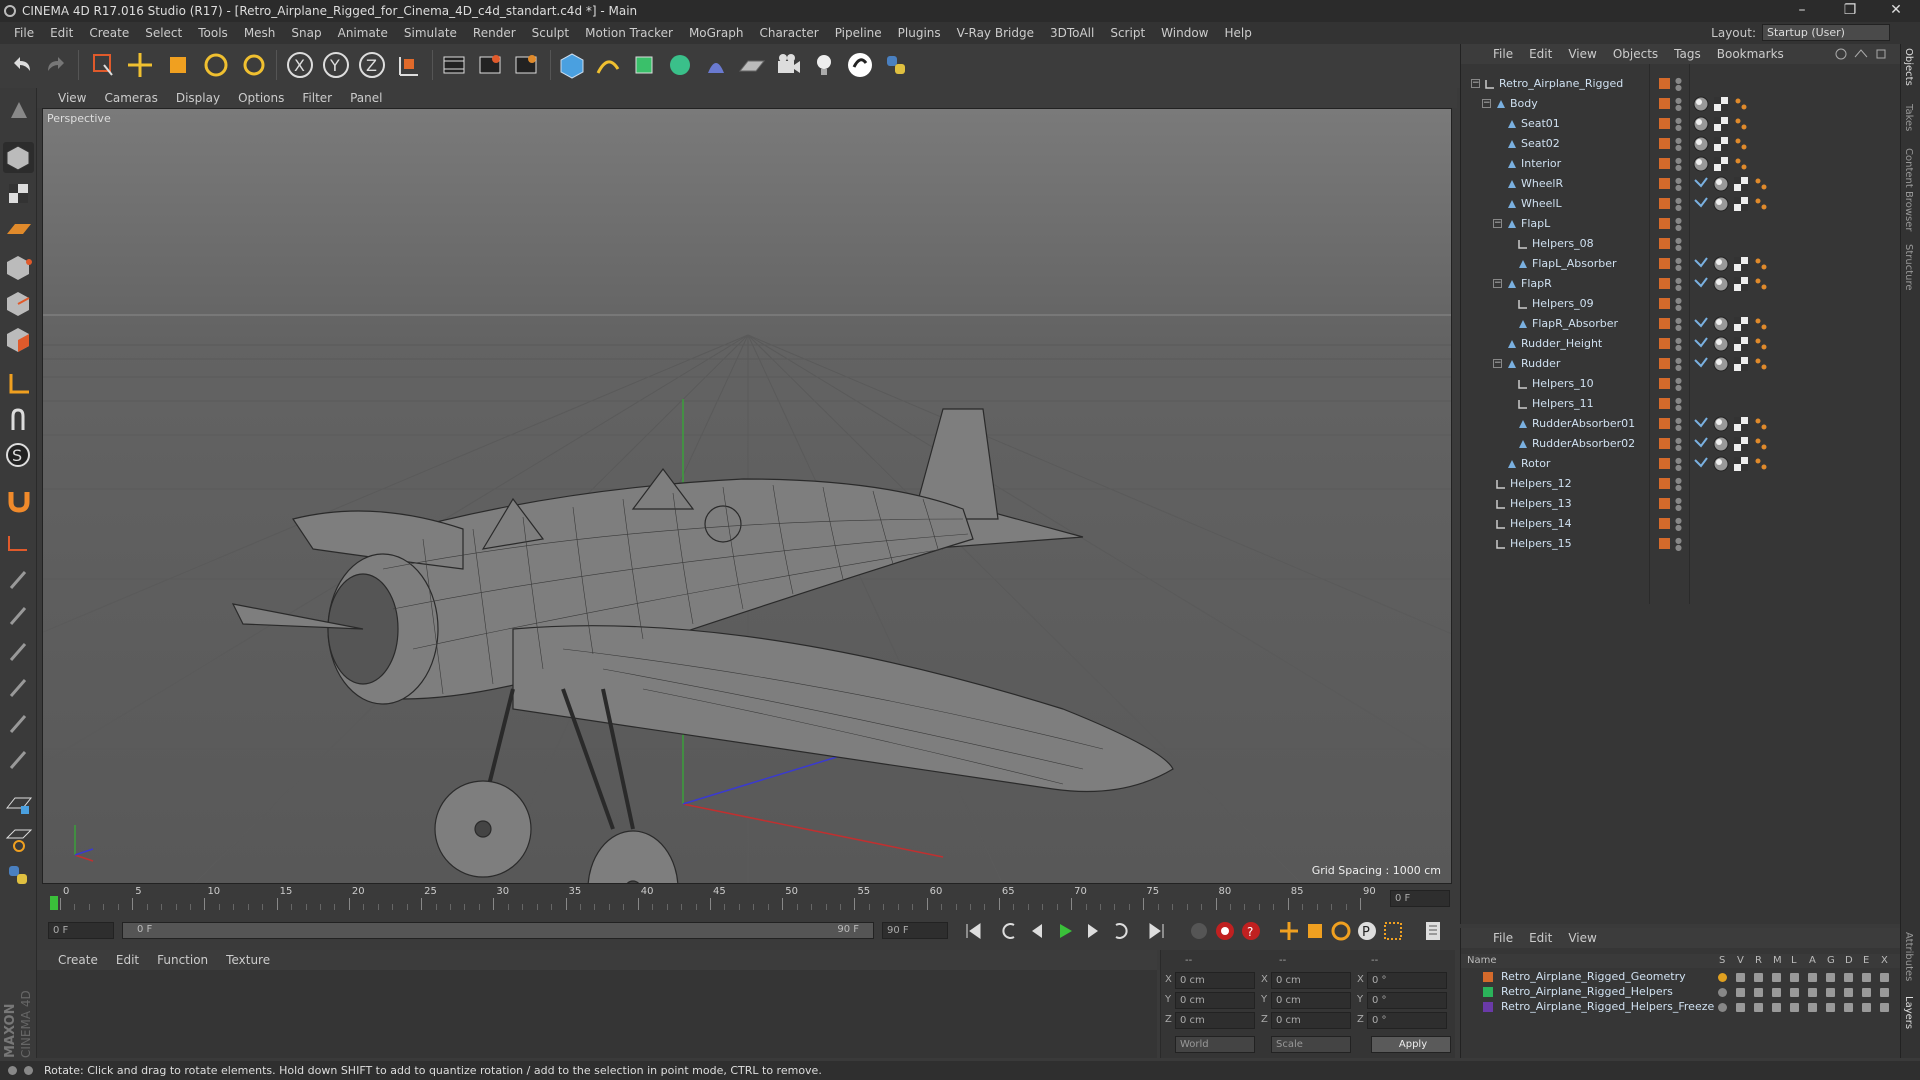 Image resolution: width=1920 pixels, height=1080 pixels. Describe the element at coordinates (1758, 977) in the screenshot. I see `layer-r-toggle-icon` at that location.